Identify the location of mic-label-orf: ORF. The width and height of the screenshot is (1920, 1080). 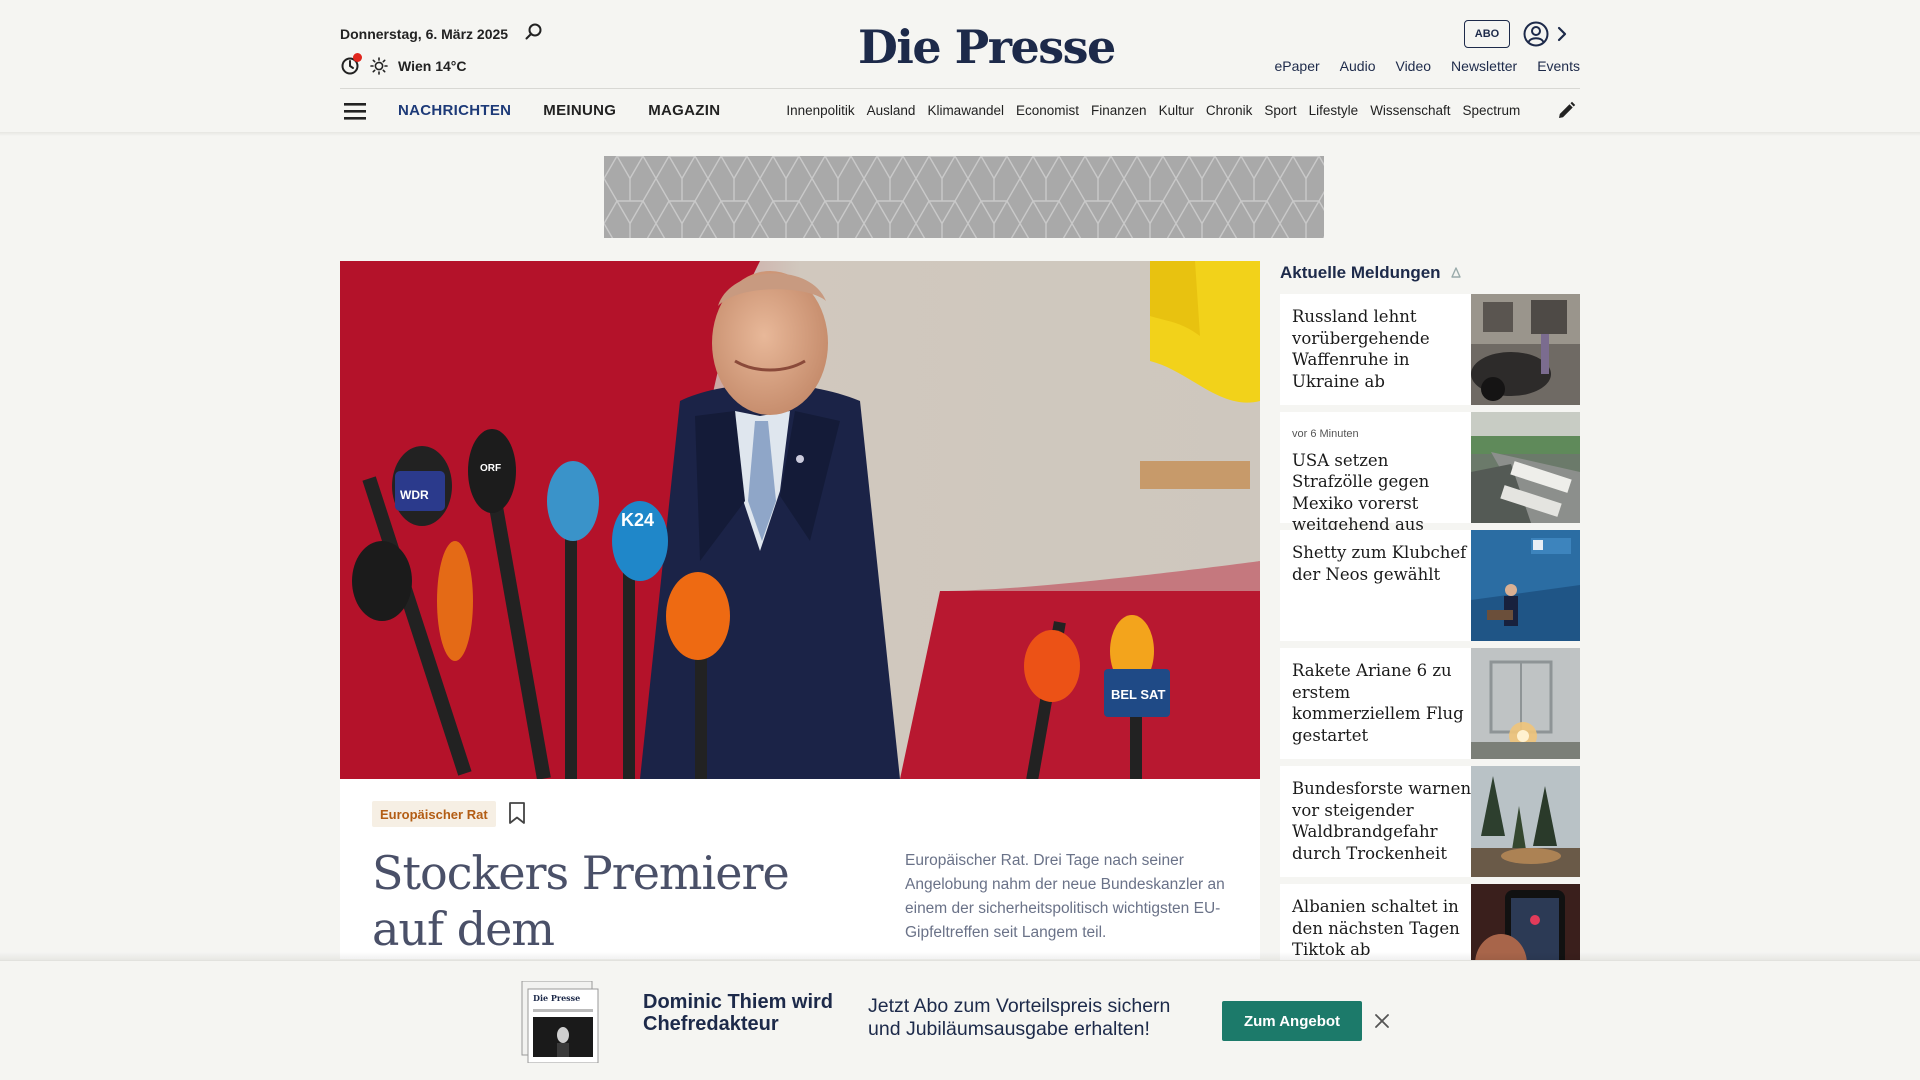
(490, 468).